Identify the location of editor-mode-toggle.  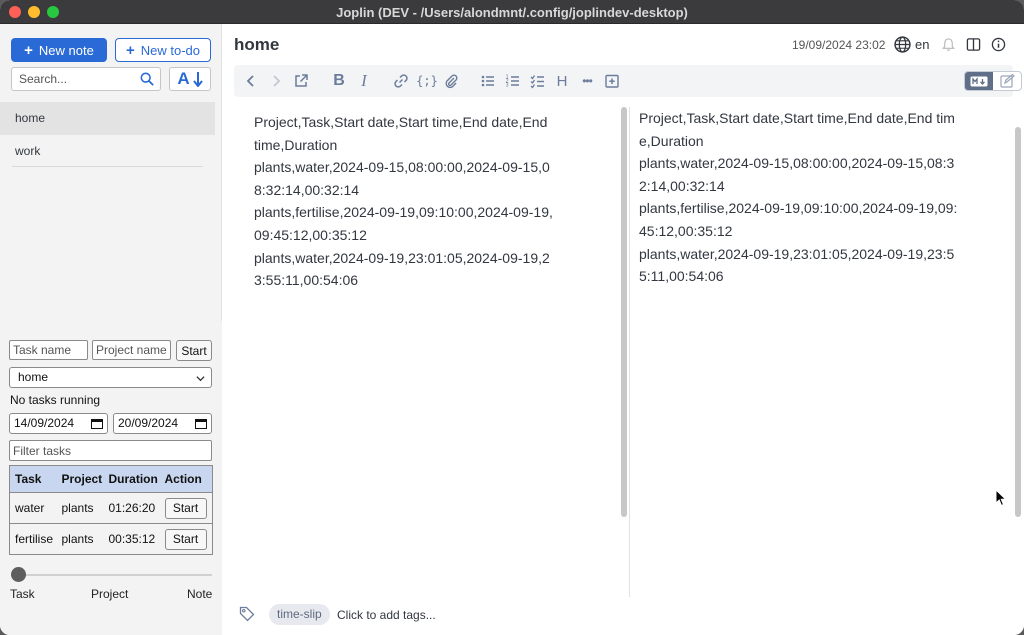
(993, 81).